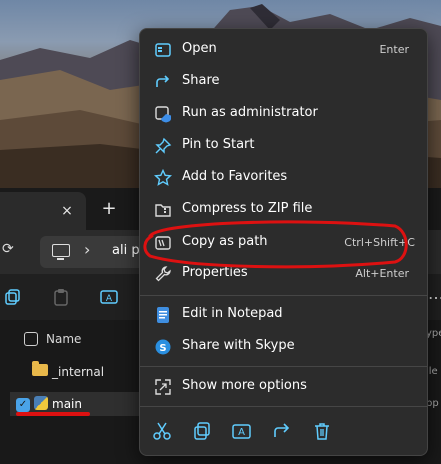 The height and width of the screenshot is (464, 441). I want to click on menu-item-label: Show more options, so click(244, 385).